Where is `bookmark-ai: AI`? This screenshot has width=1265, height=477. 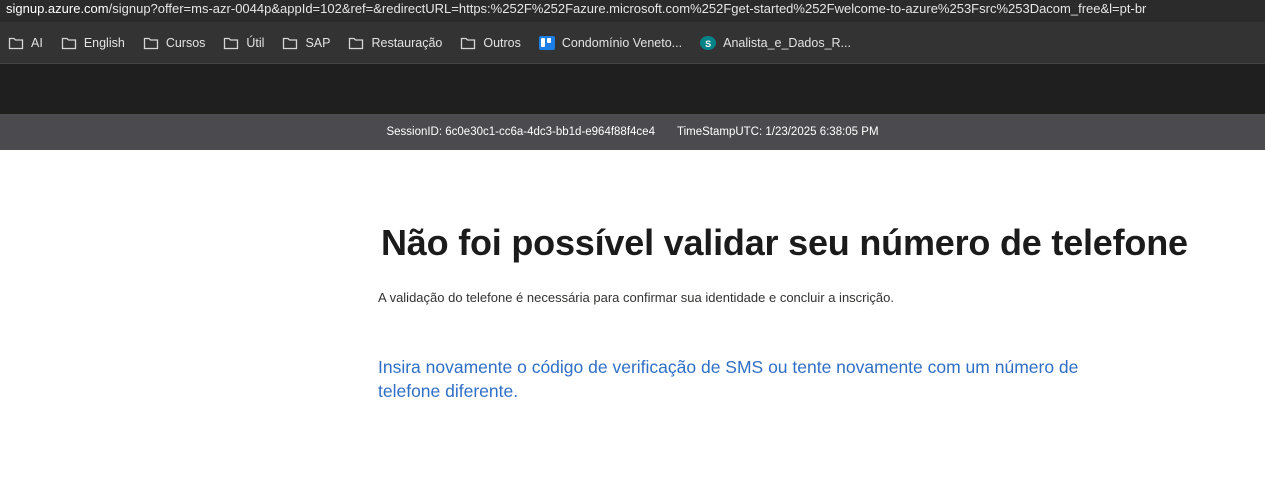
bookmark-ai: AI is located at coordinates (25, 43).